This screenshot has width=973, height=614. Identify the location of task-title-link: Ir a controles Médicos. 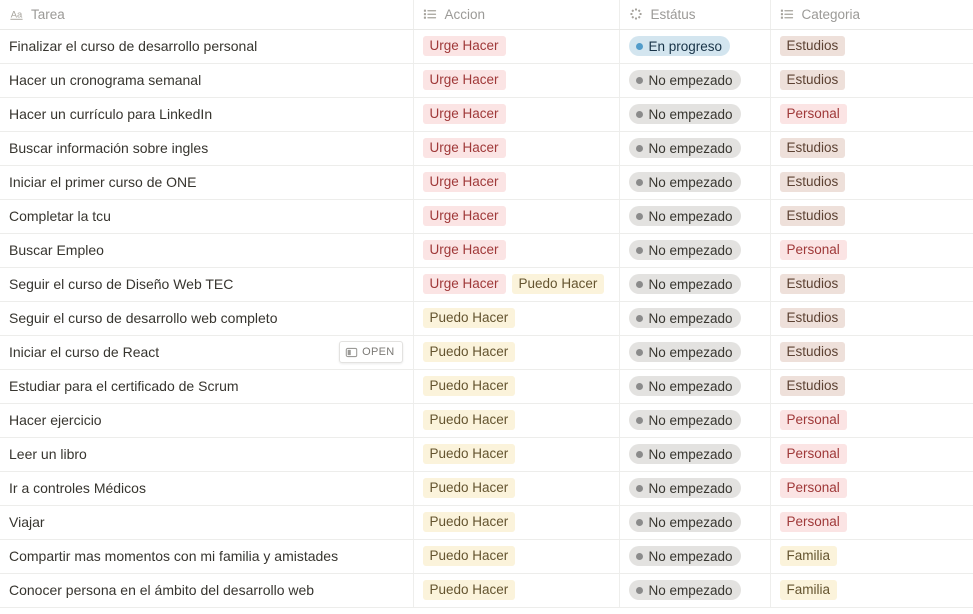
(77, 488).